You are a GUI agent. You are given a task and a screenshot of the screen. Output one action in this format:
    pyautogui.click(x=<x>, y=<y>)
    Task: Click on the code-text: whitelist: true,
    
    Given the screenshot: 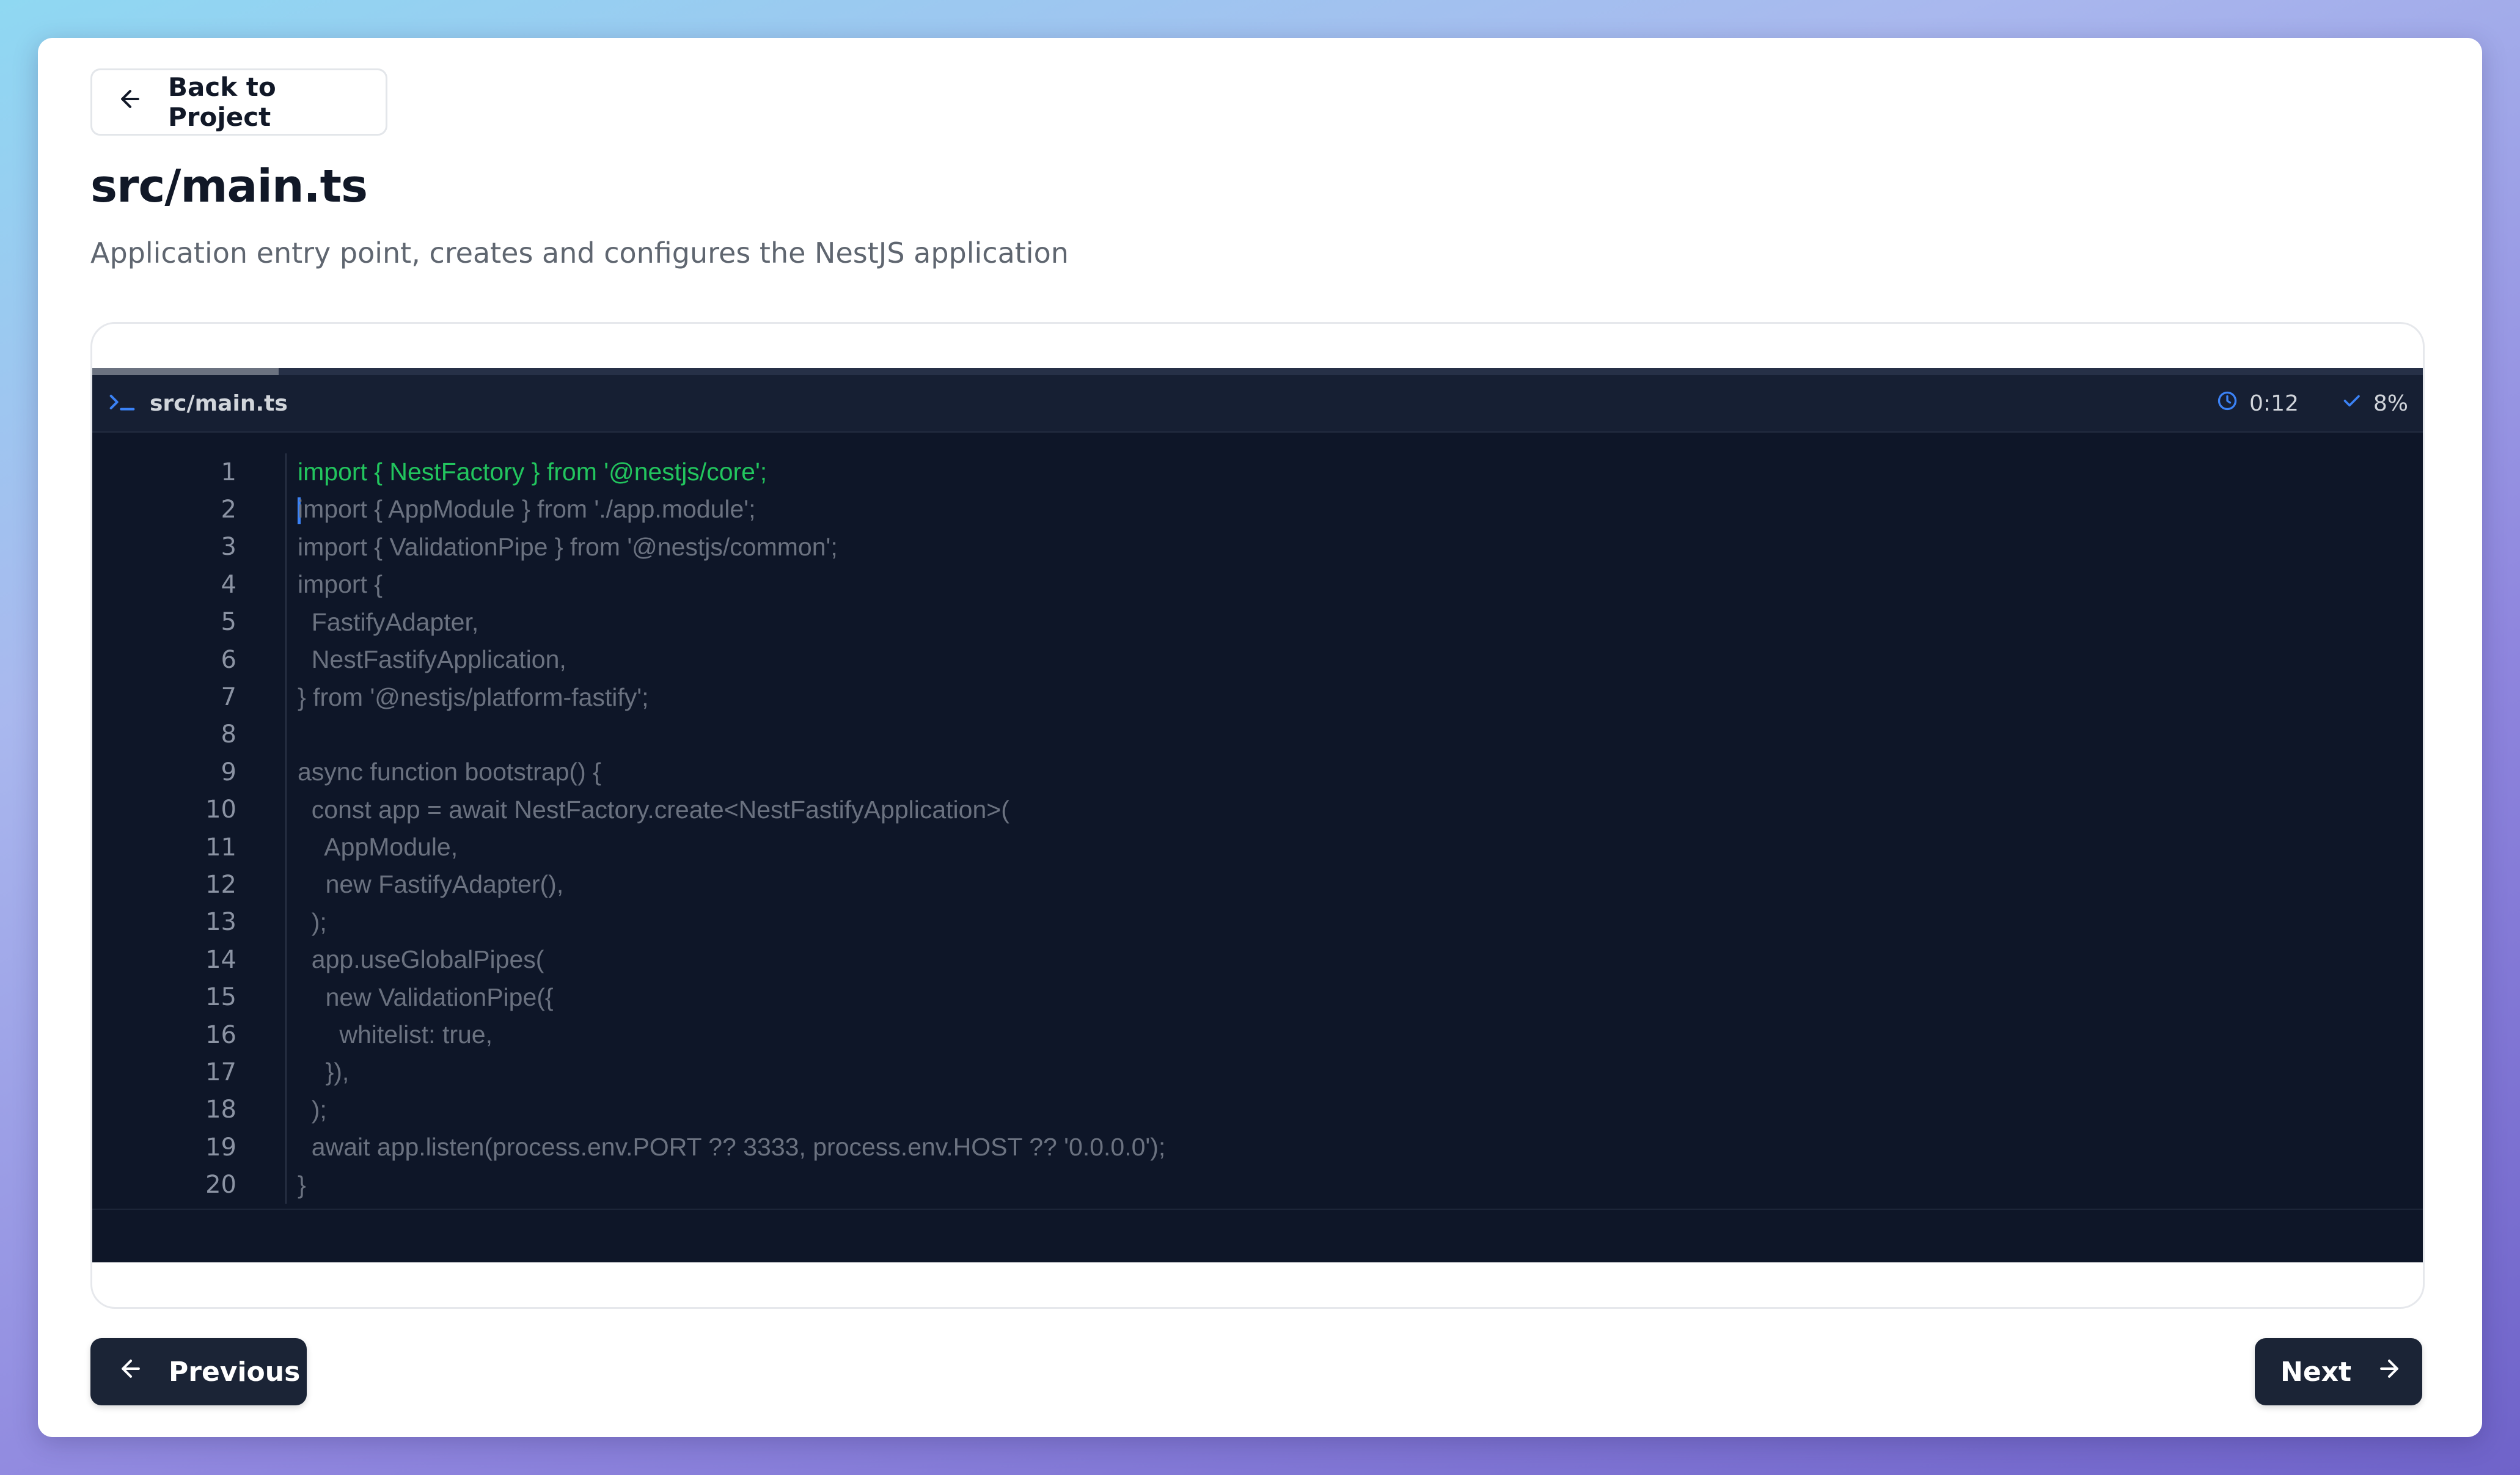 What is the action you would take?
    pyautogui.click(x=395, y=1034)
    